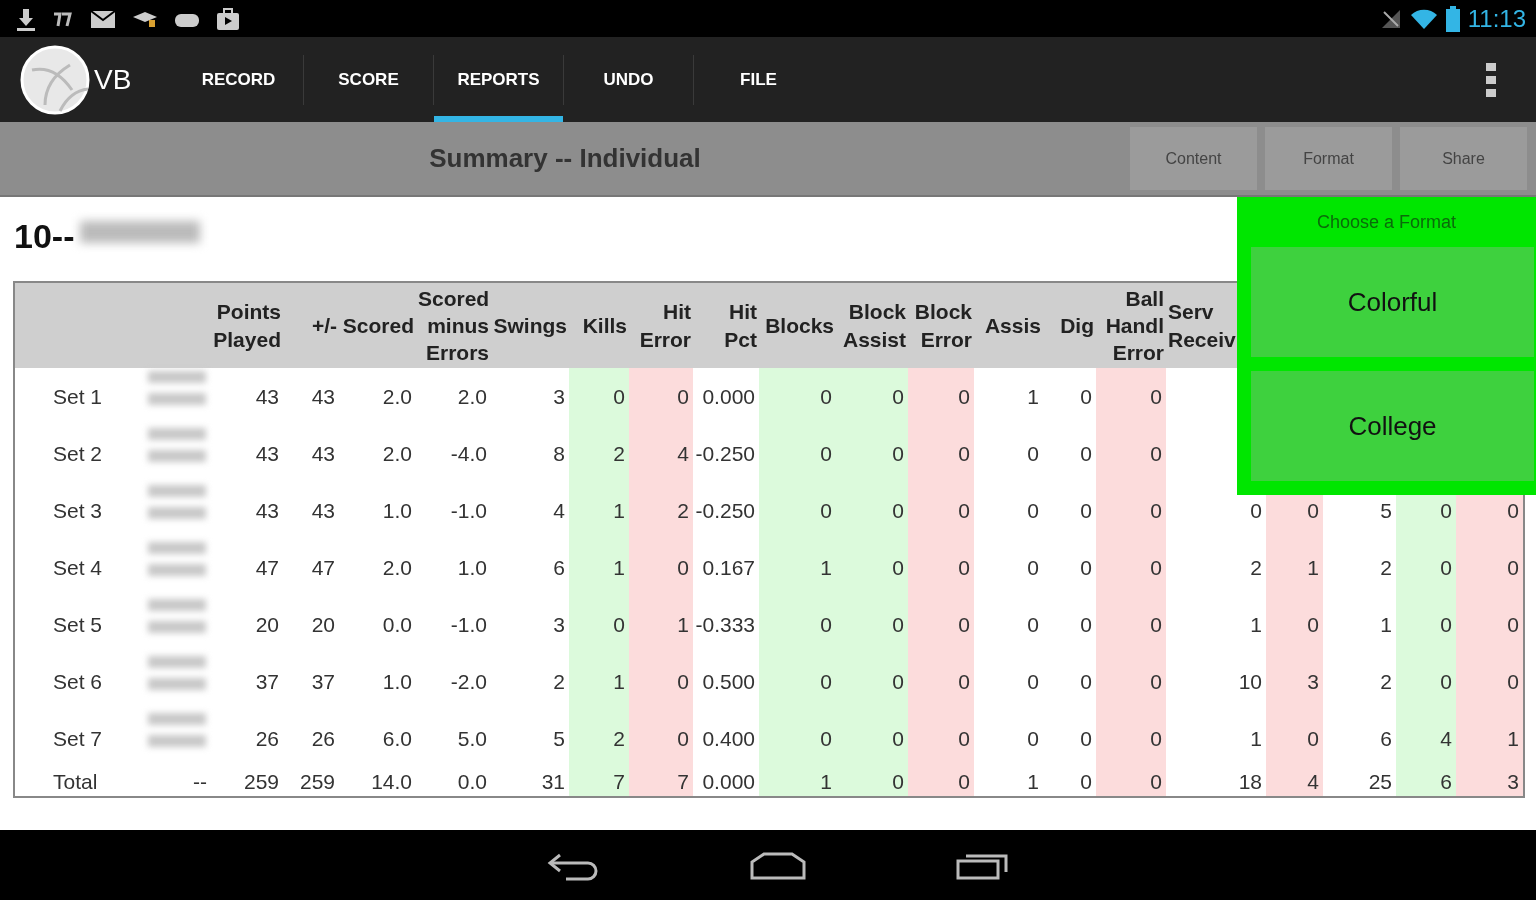 Image resolution: width=1536 pixels, height=900 pixels. Describe the element at coordinates (1386, 222) in the screenshot. I see `menu-title: Choose a Format` at that location.